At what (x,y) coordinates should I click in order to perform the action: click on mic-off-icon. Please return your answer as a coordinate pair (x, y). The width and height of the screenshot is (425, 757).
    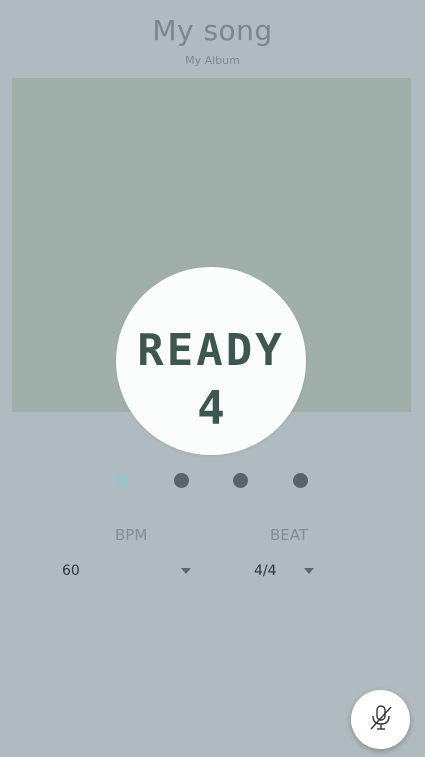
    Looking at the image, I should click on (381, 720).